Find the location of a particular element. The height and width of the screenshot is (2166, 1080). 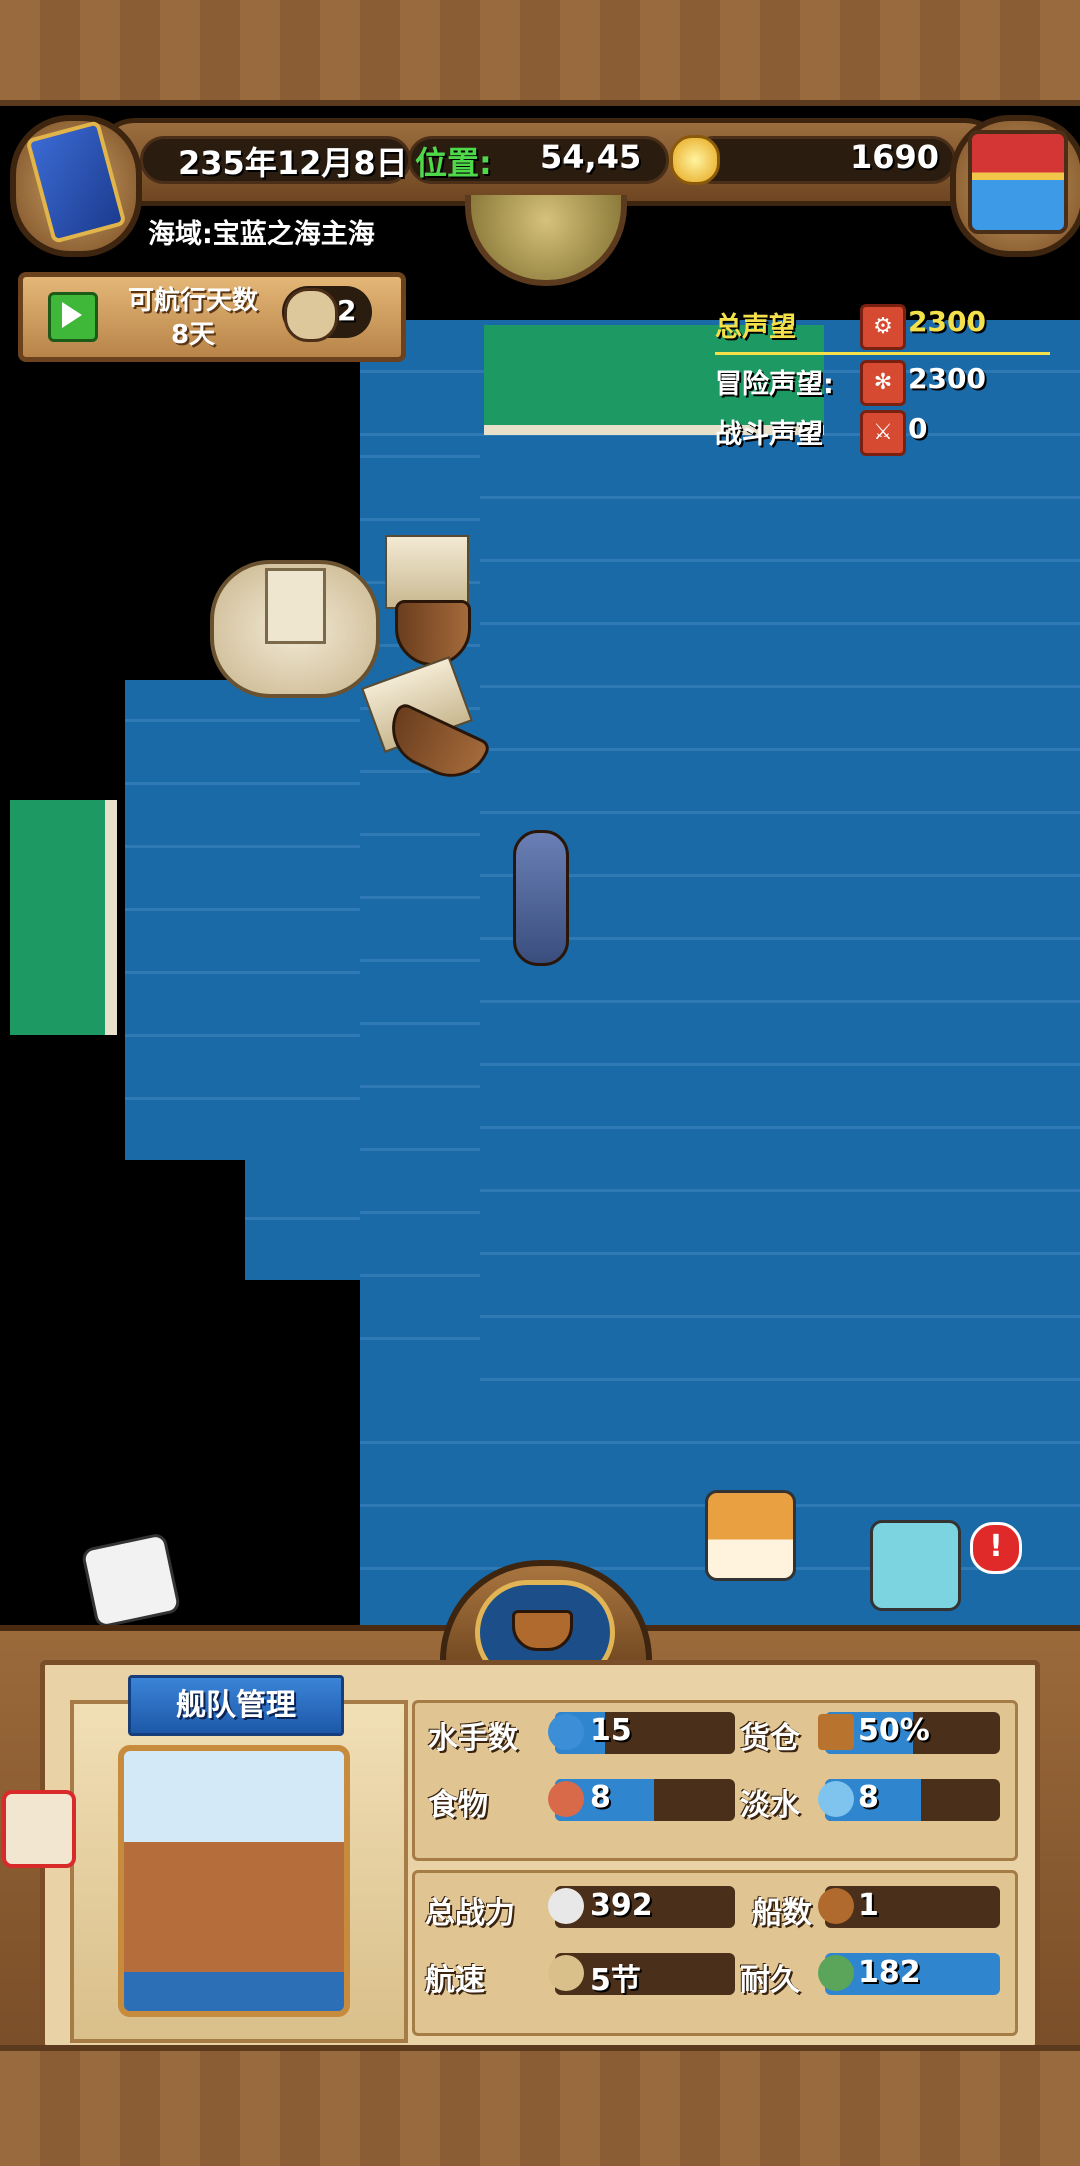

skull-crossbones-icon is located at coordinates (566, 1906).